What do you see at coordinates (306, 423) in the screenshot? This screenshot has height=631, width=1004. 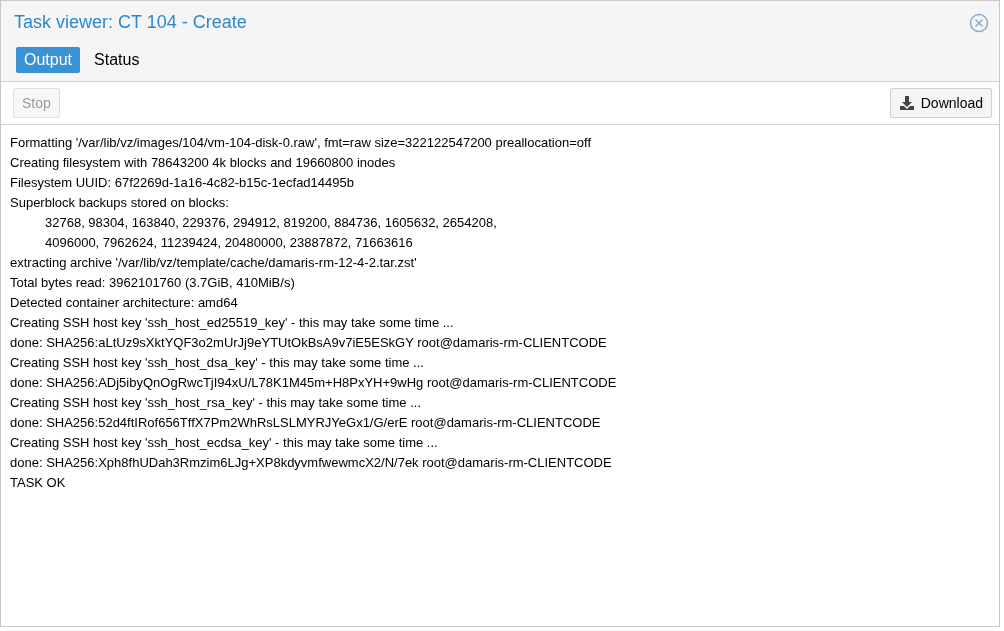 I see `log-line: done: SHA256:52d4ftIRof656TffX7Pm2WhRsLSLMYRJYeGx1/G/erE root@damaris-rm-CLIENTCODE` at bounding box center [306, 423].